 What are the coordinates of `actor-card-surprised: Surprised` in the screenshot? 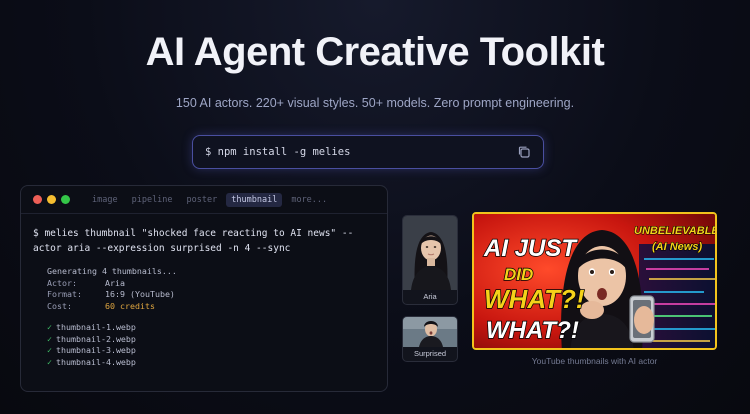 It's located at (430, 339).